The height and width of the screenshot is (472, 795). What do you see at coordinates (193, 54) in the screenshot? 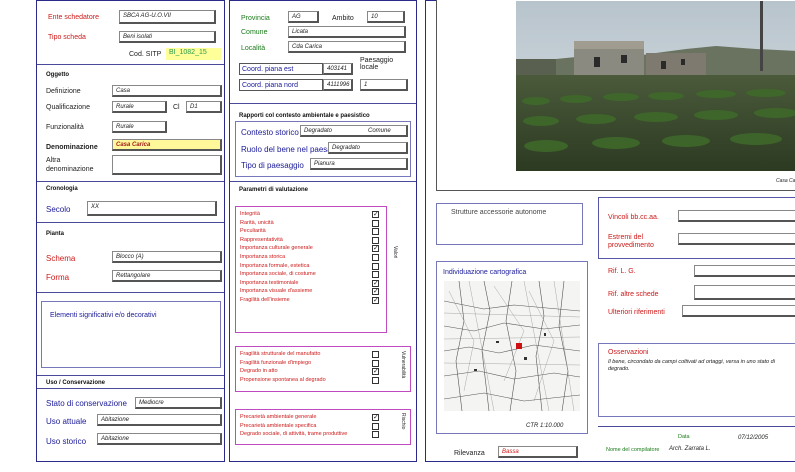
I see `cod-sitp-field: BI_1082_15` at bounding box center [193, 54].